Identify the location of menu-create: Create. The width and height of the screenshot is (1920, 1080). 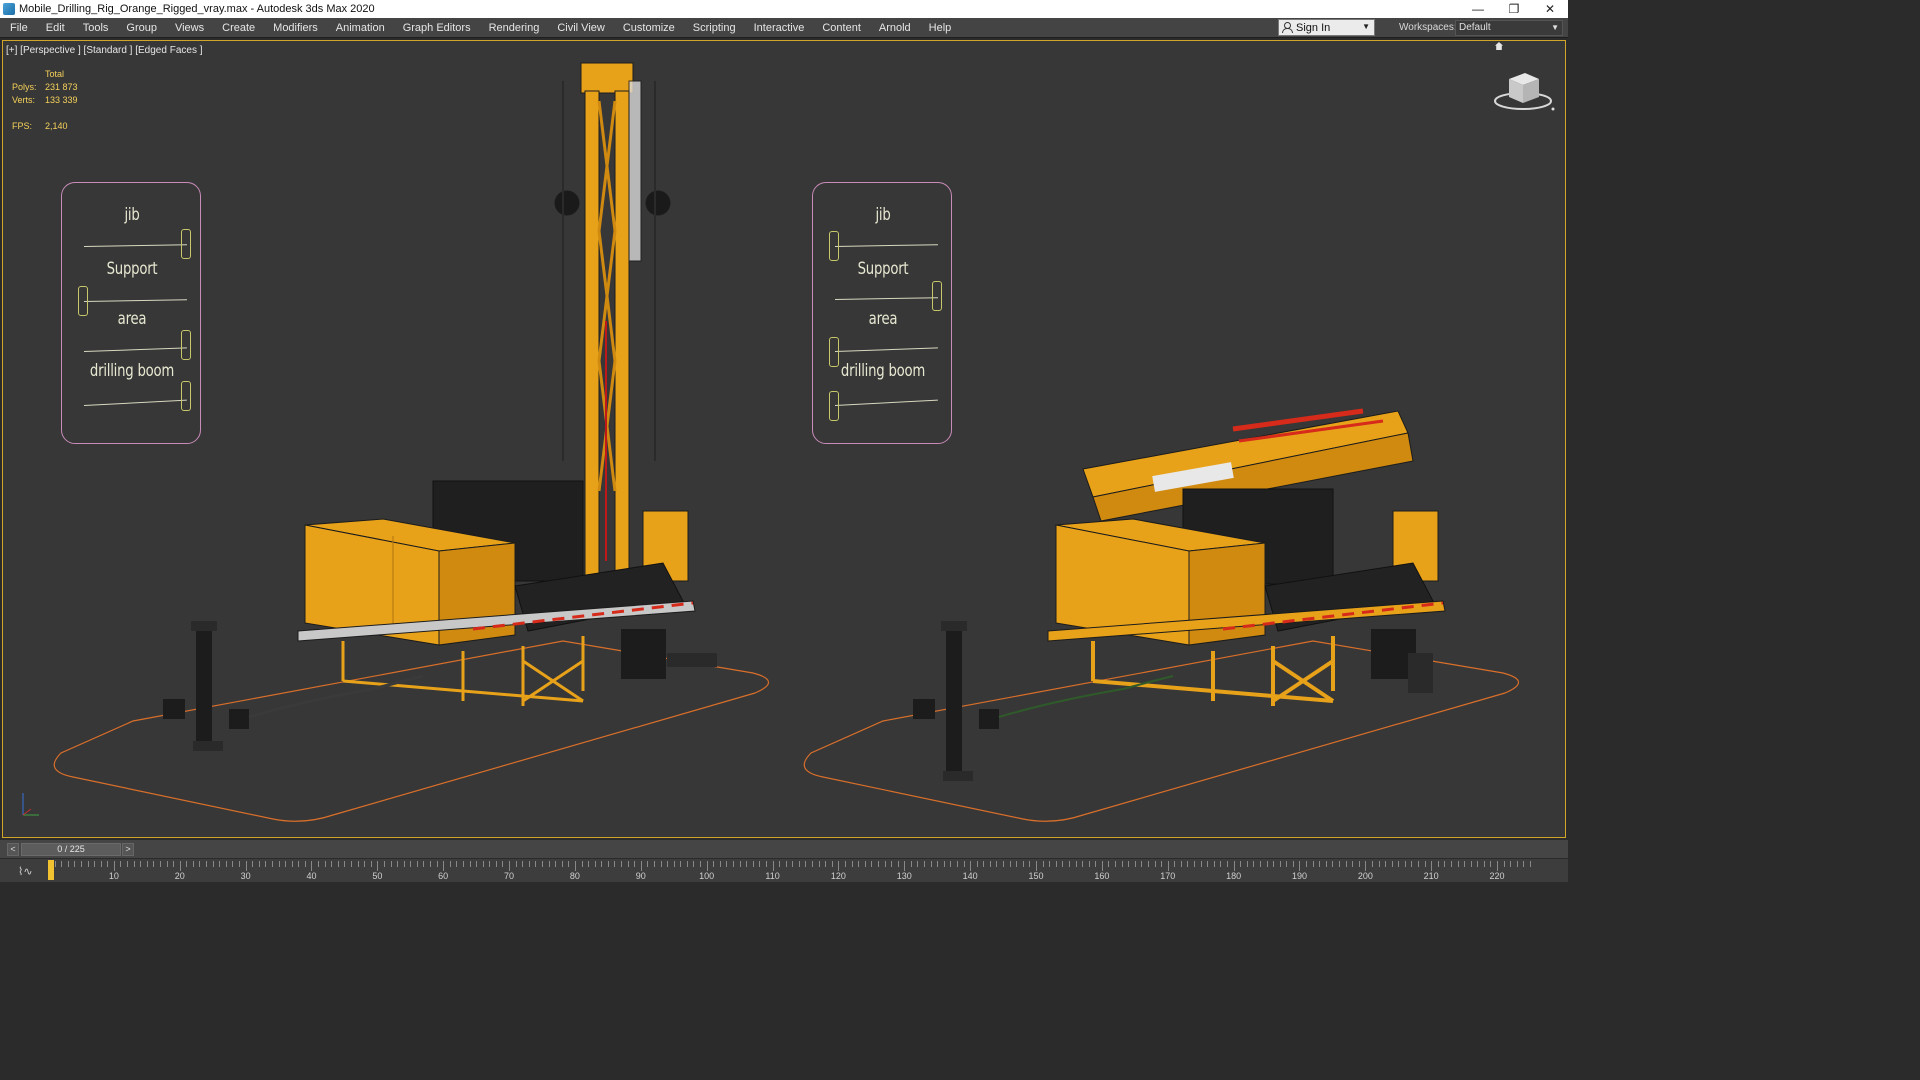
(238, 28).